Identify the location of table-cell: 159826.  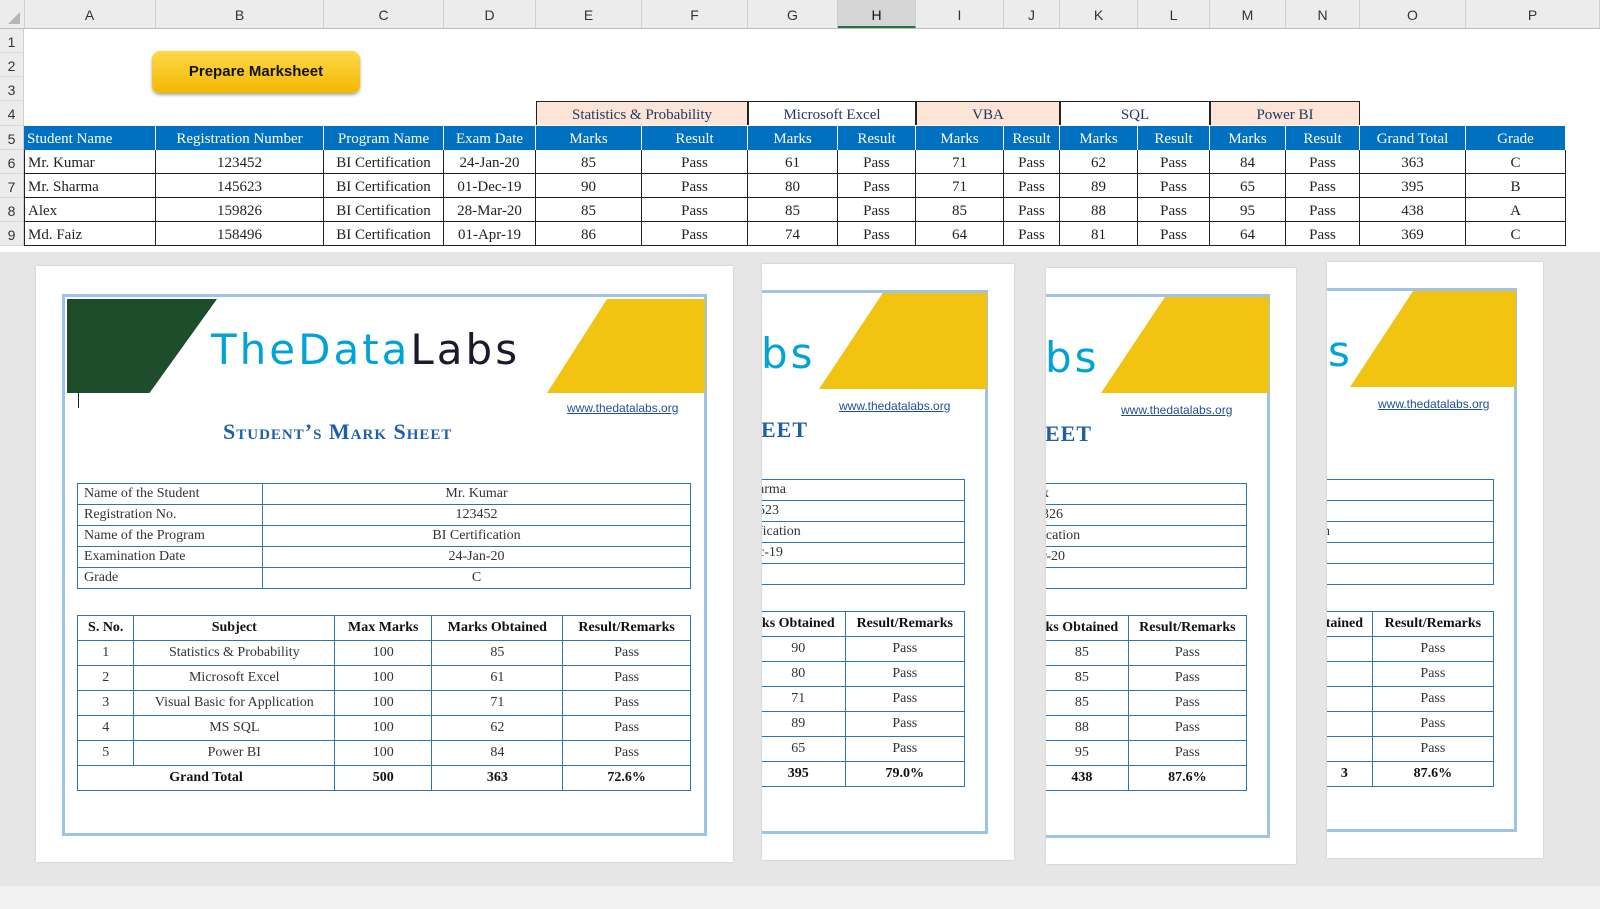
(240, 210).